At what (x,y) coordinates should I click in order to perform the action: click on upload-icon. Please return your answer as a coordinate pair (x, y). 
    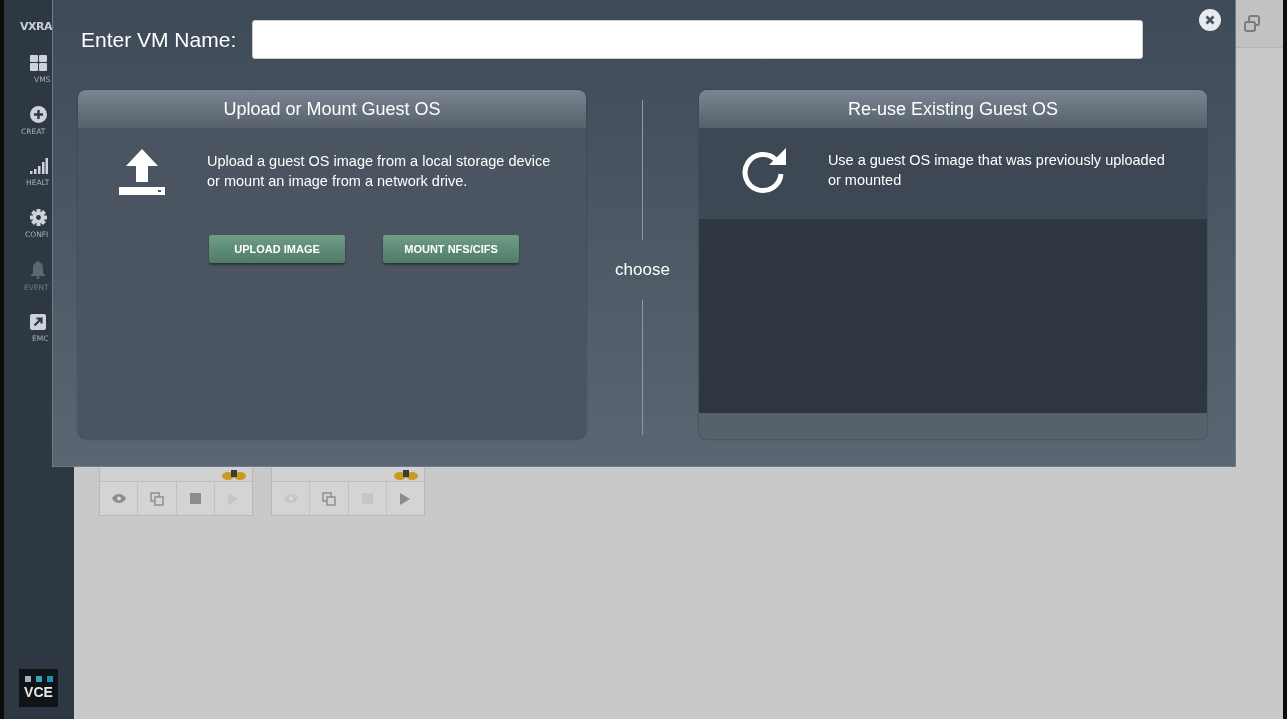
    Looking at the image, I should click on (142, 172).